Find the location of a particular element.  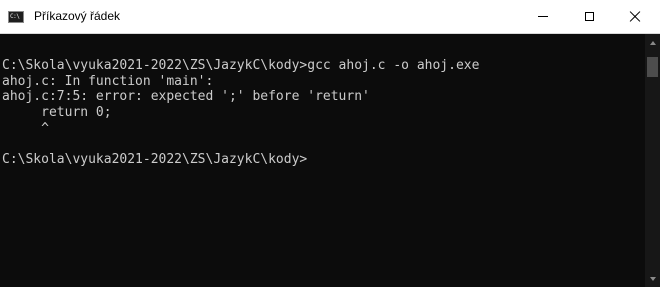

minimize-icon is located at coordinates (543, 16).